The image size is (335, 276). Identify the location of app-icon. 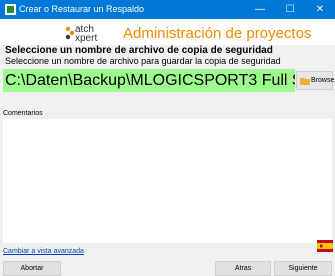
(10, 9).